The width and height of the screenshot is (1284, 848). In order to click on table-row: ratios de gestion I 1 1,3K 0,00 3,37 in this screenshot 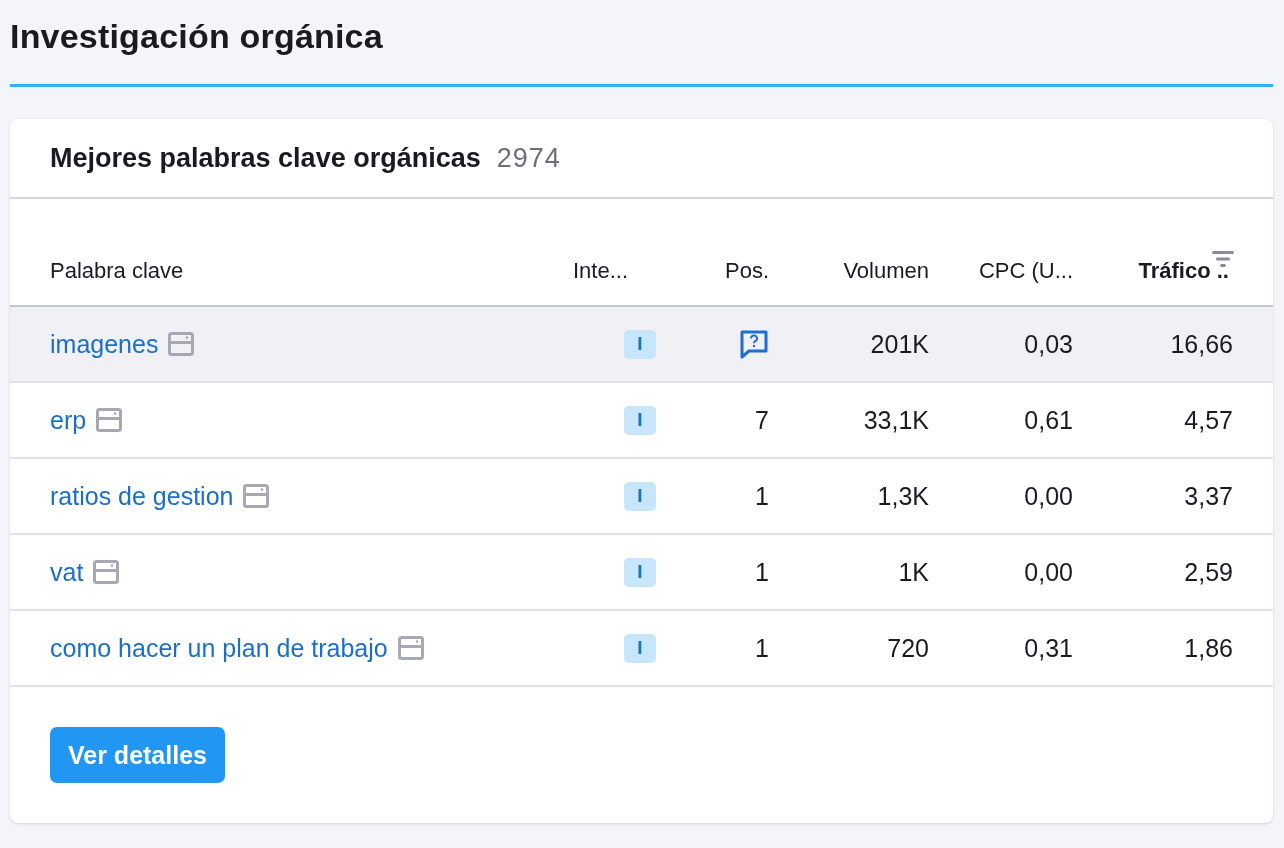, I will do `click(641, 497)`.